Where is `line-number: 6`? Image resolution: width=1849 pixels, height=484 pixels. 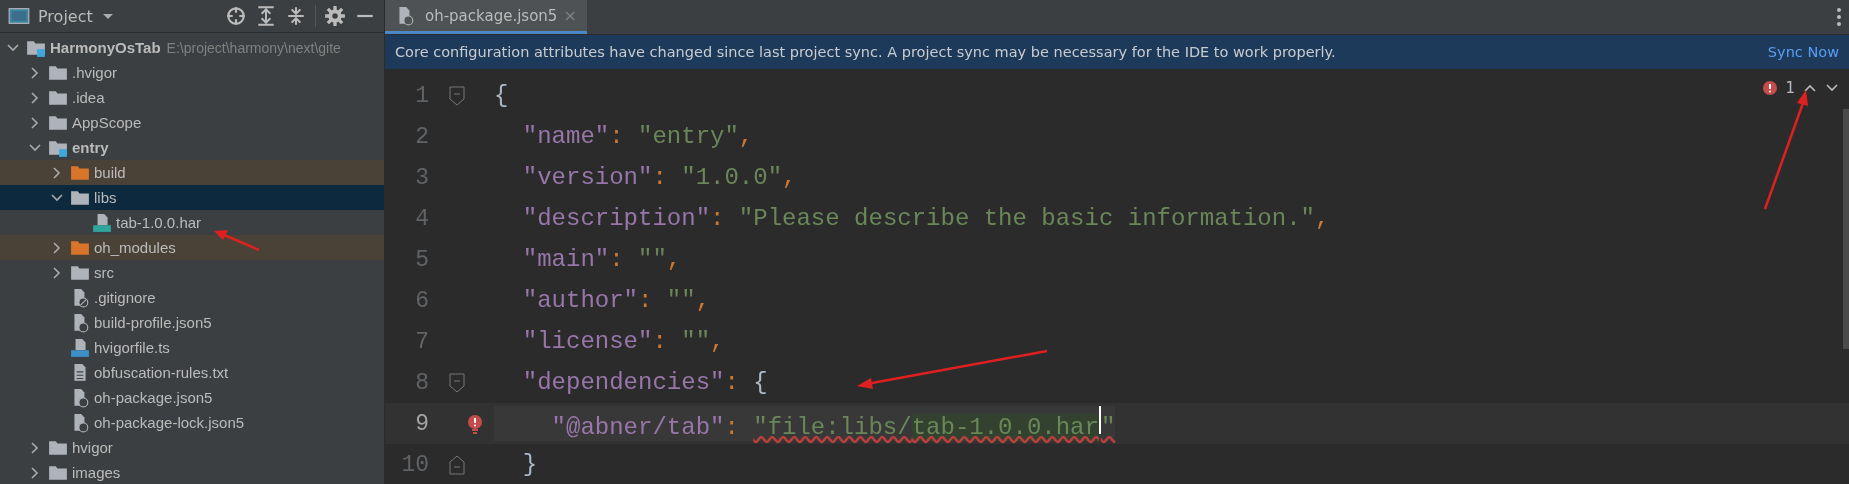 line-number: 6 is located at coordinates (421, 300).